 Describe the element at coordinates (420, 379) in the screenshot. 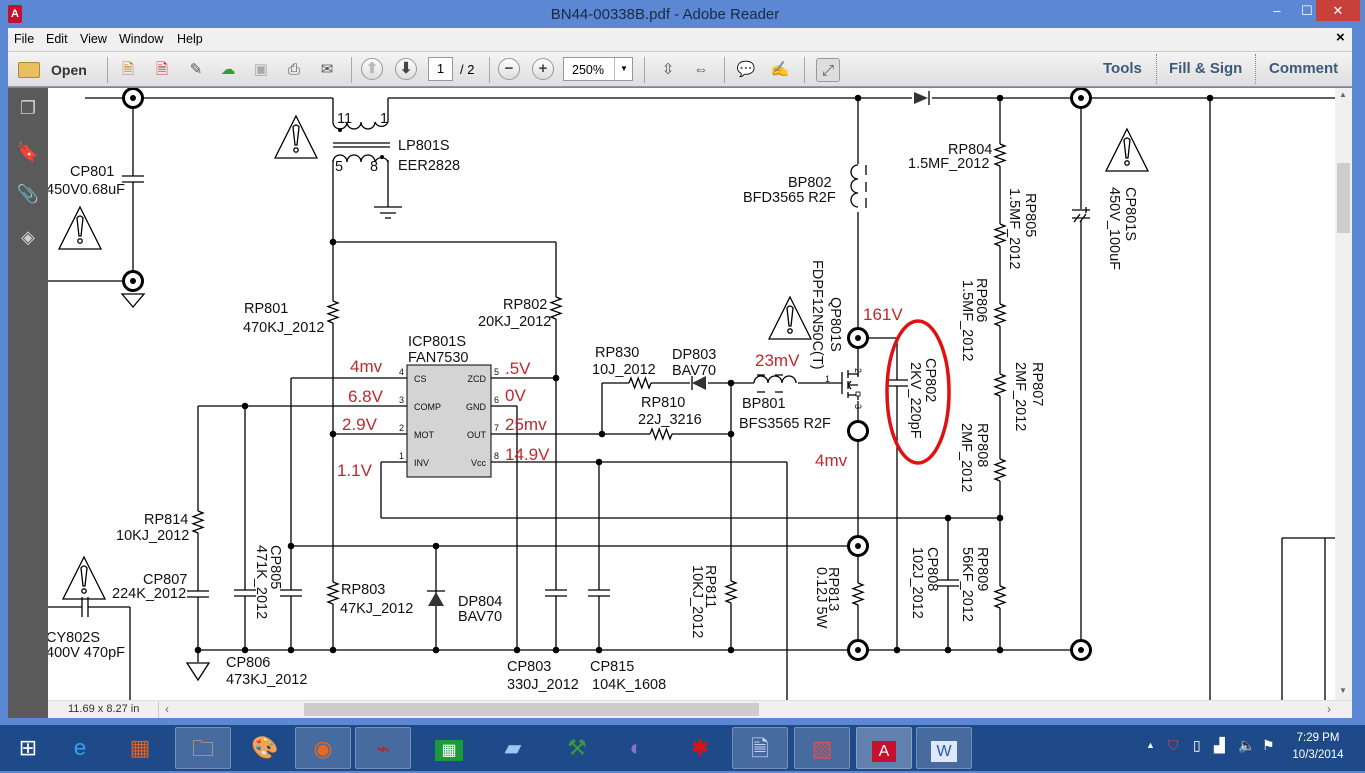

I see `ic-pin-name: CS` at that location.